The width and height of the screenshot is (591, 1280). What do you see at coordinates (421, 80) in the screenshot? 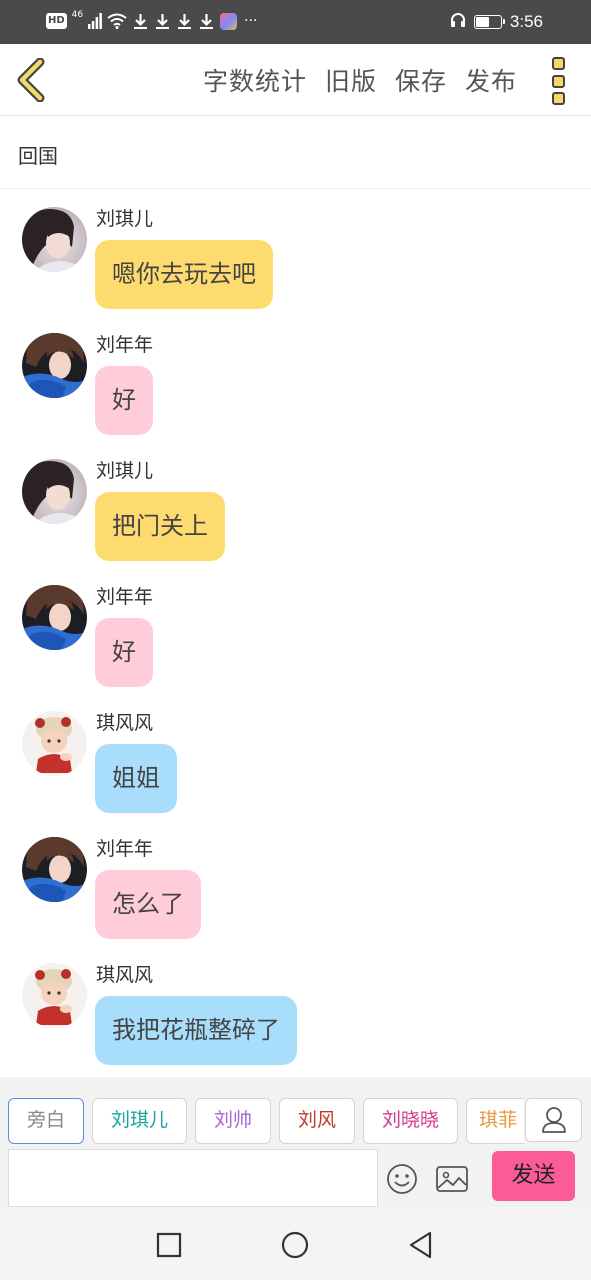
I see `save-button: 保存` at bounding box center [421, 80].